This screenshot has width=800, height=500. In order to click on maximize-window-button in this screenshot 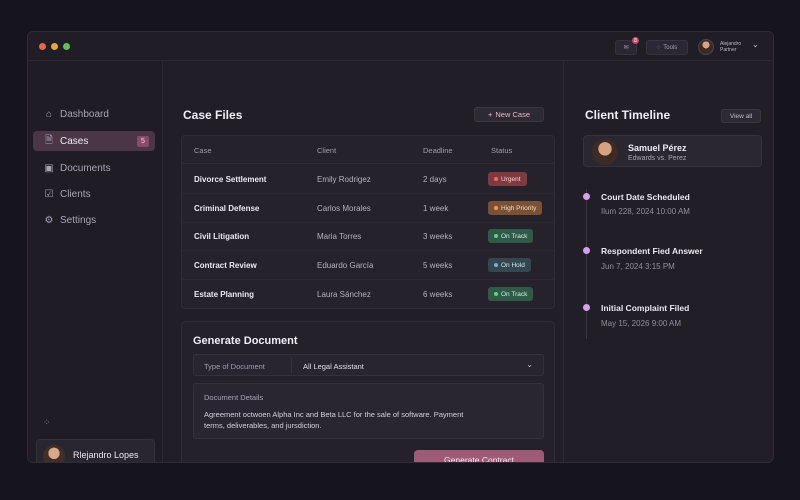, I will do `click(66, 46)`.